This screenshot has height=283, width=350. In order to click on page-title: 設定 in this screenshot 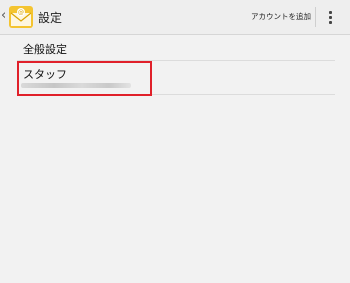, I will do `click(50, 18)`.